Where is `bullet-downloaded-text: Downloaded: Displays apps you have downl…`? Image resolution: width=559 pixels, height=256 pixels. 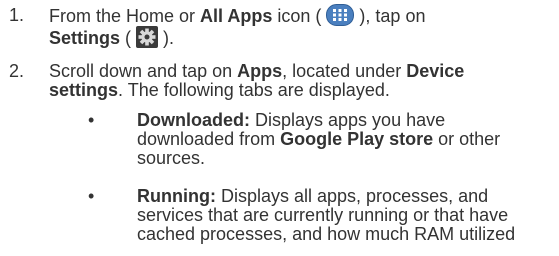 bullet-downloaded-text: Downloaded: Displays apps you have downl… is located at coordinates (319, 139).